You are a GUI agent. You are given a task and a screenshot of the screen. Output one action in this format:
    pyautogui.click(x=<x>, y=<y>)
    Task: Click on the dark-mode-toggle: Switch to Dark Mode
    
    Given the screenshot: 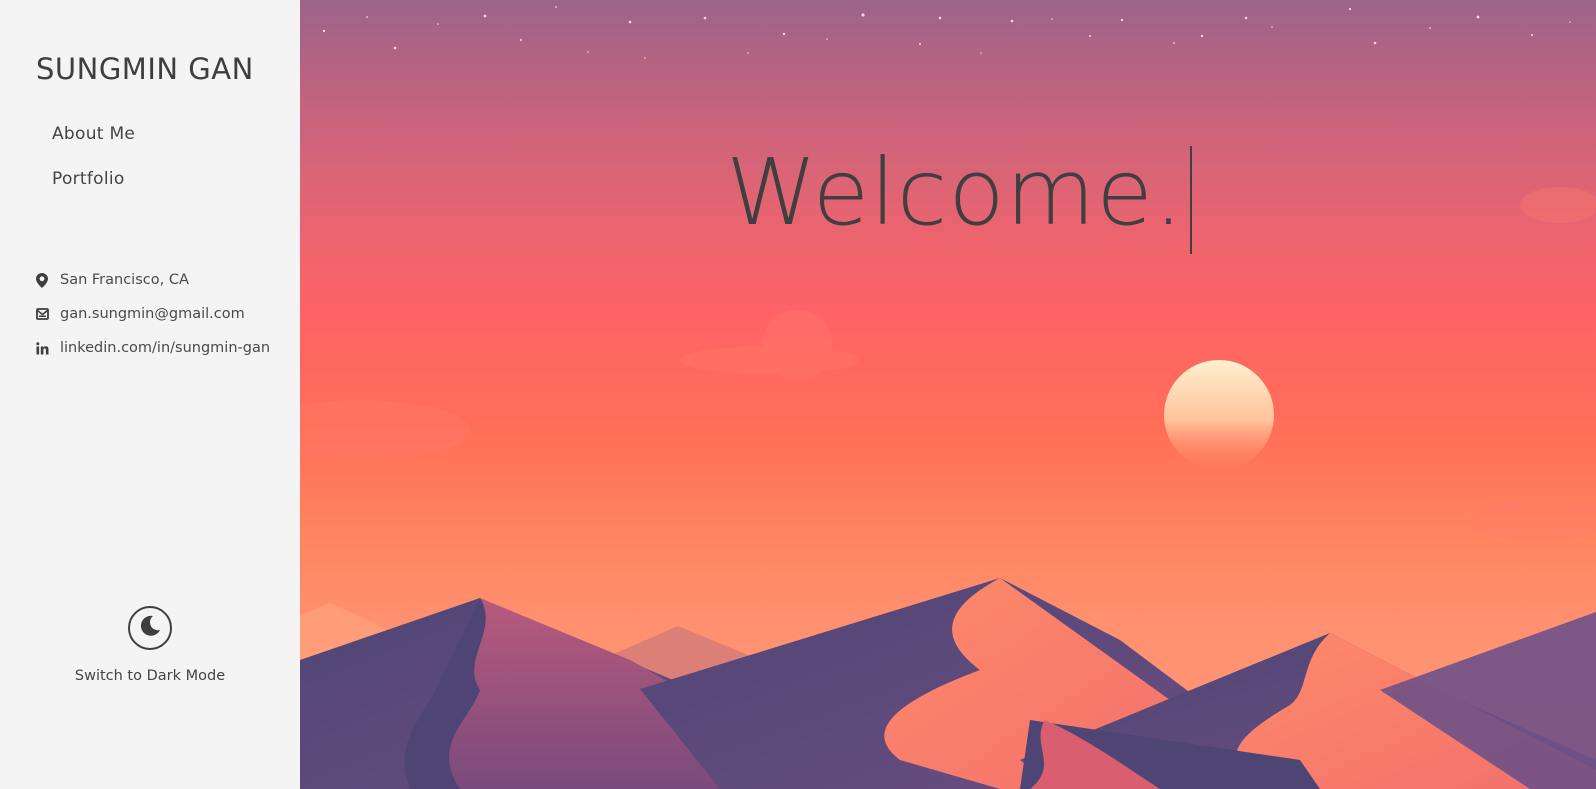 What is the action you would take?
    pyautogui.click(x=150, y=645)
    